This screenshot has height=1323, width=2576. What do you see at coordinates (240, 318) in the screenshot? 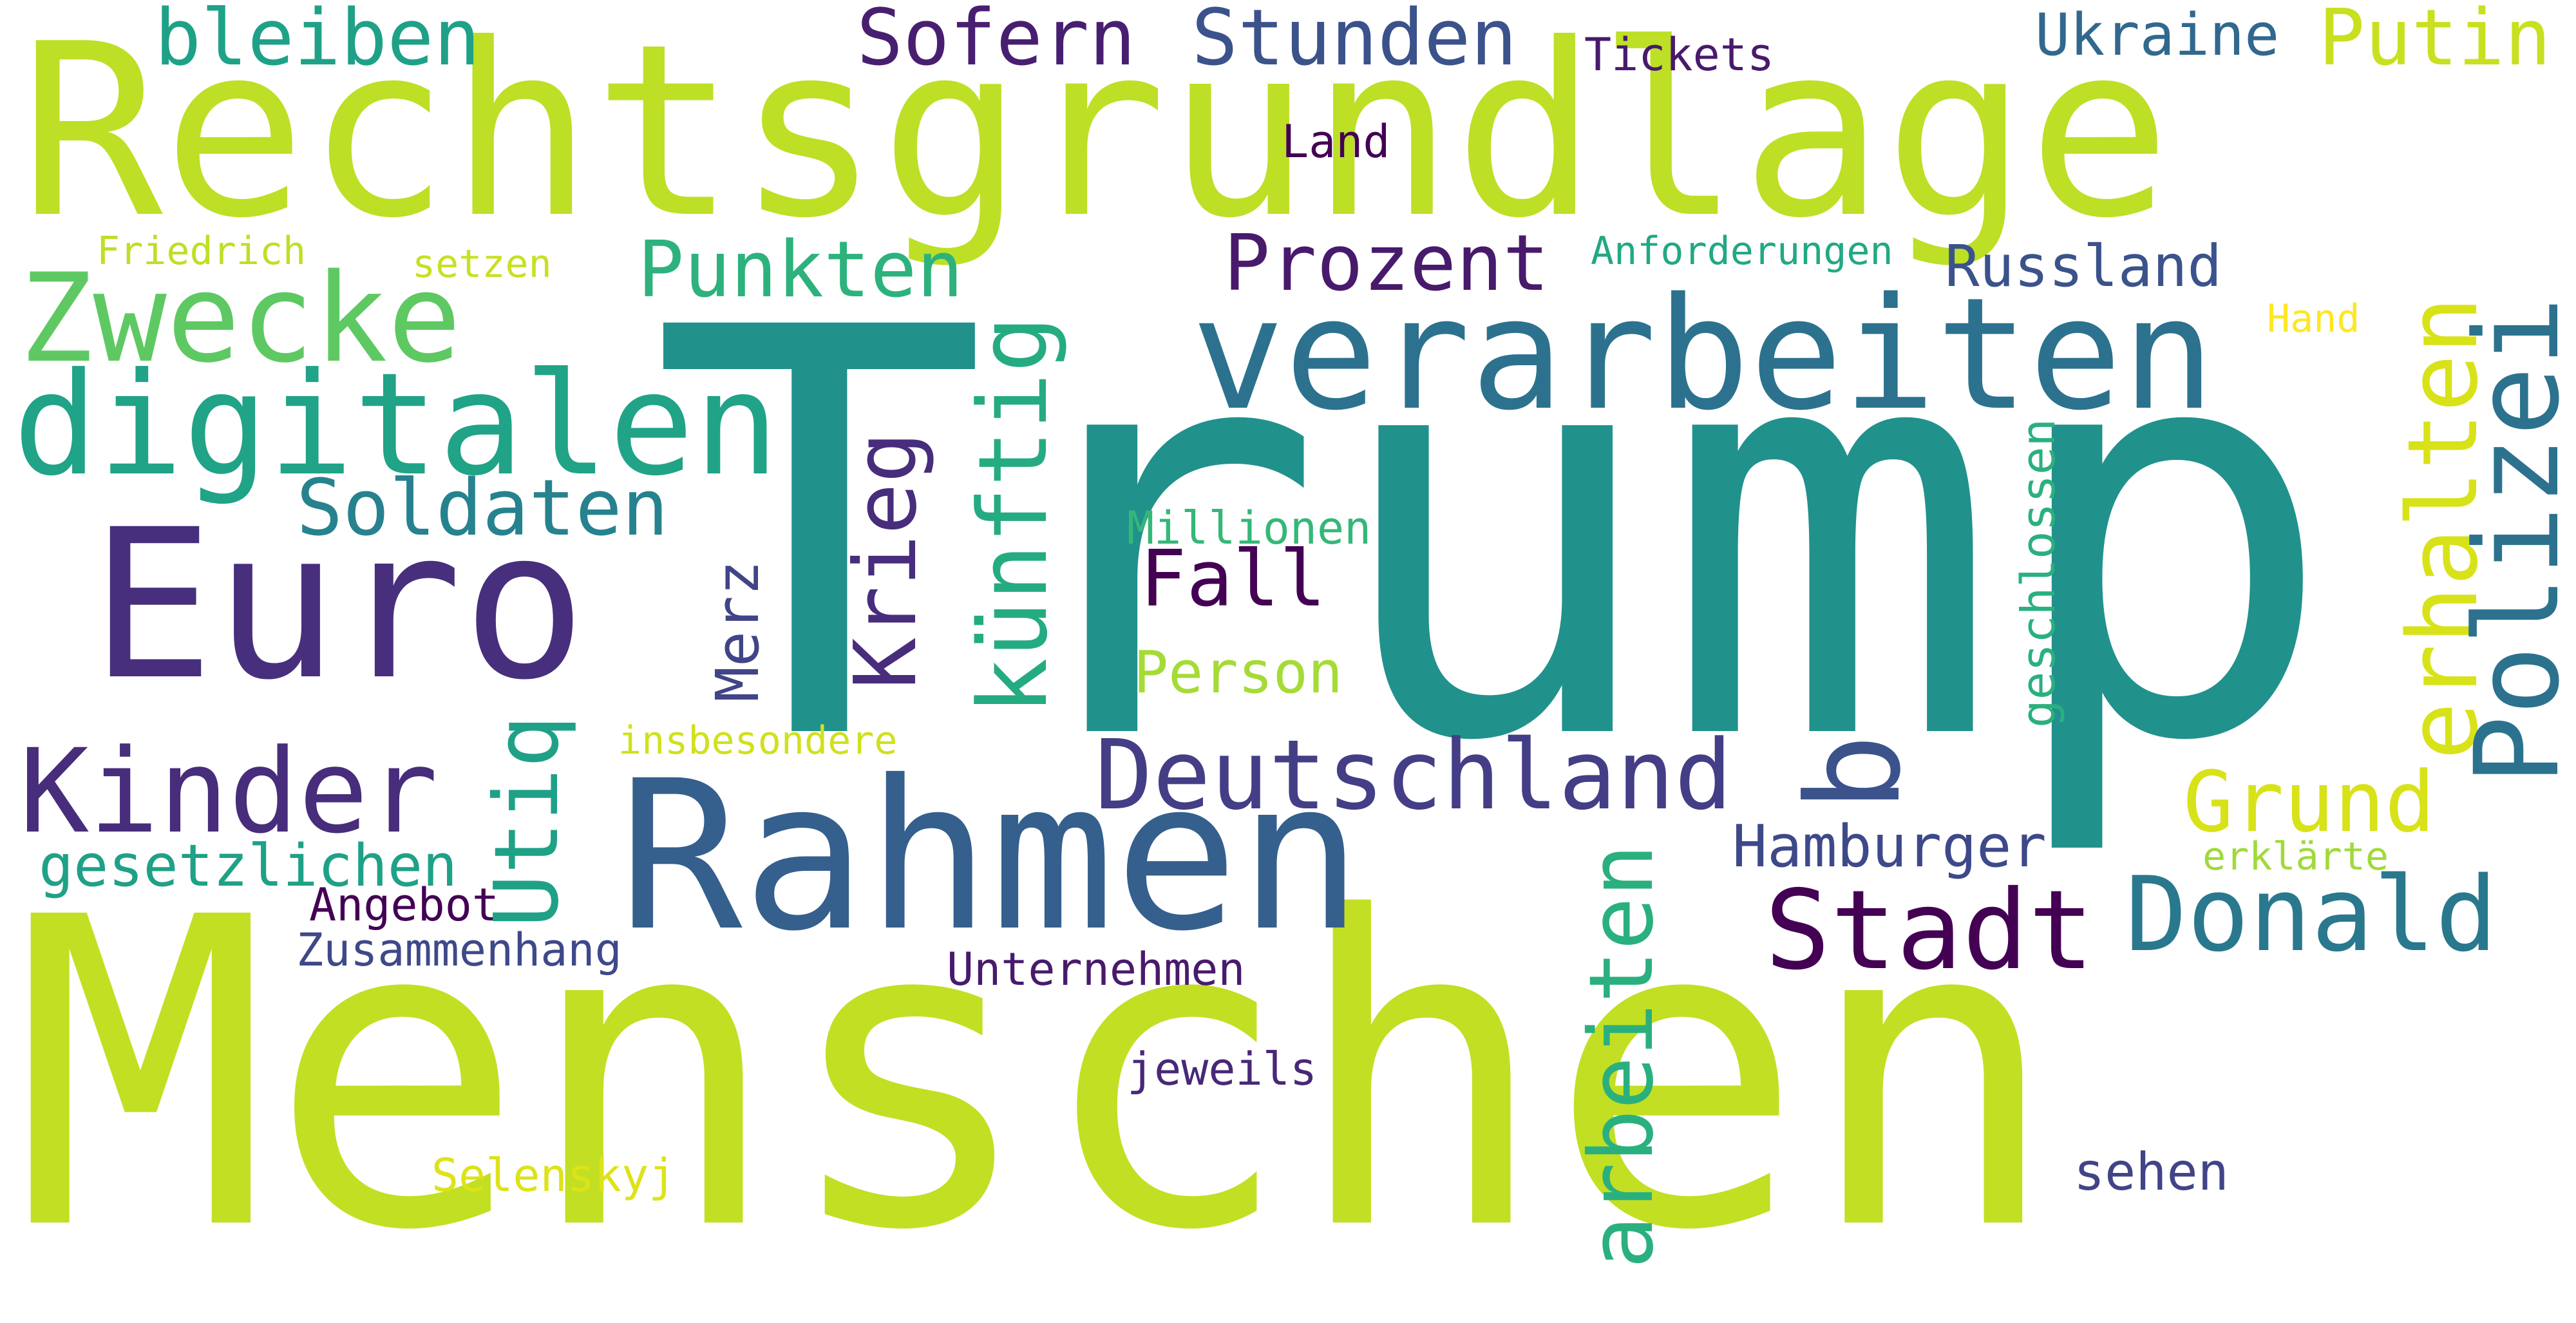
I see `word-zwecke: Zwecke` at bounding box center [240, 318].